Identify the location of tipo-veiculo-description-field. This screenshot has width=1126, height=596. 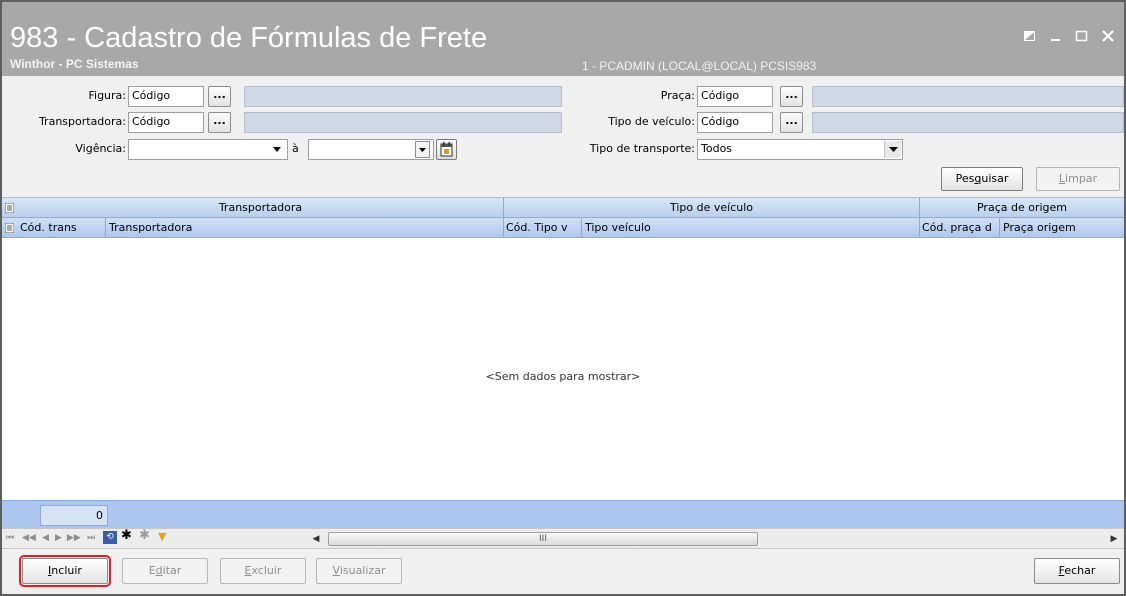
(968, 122).